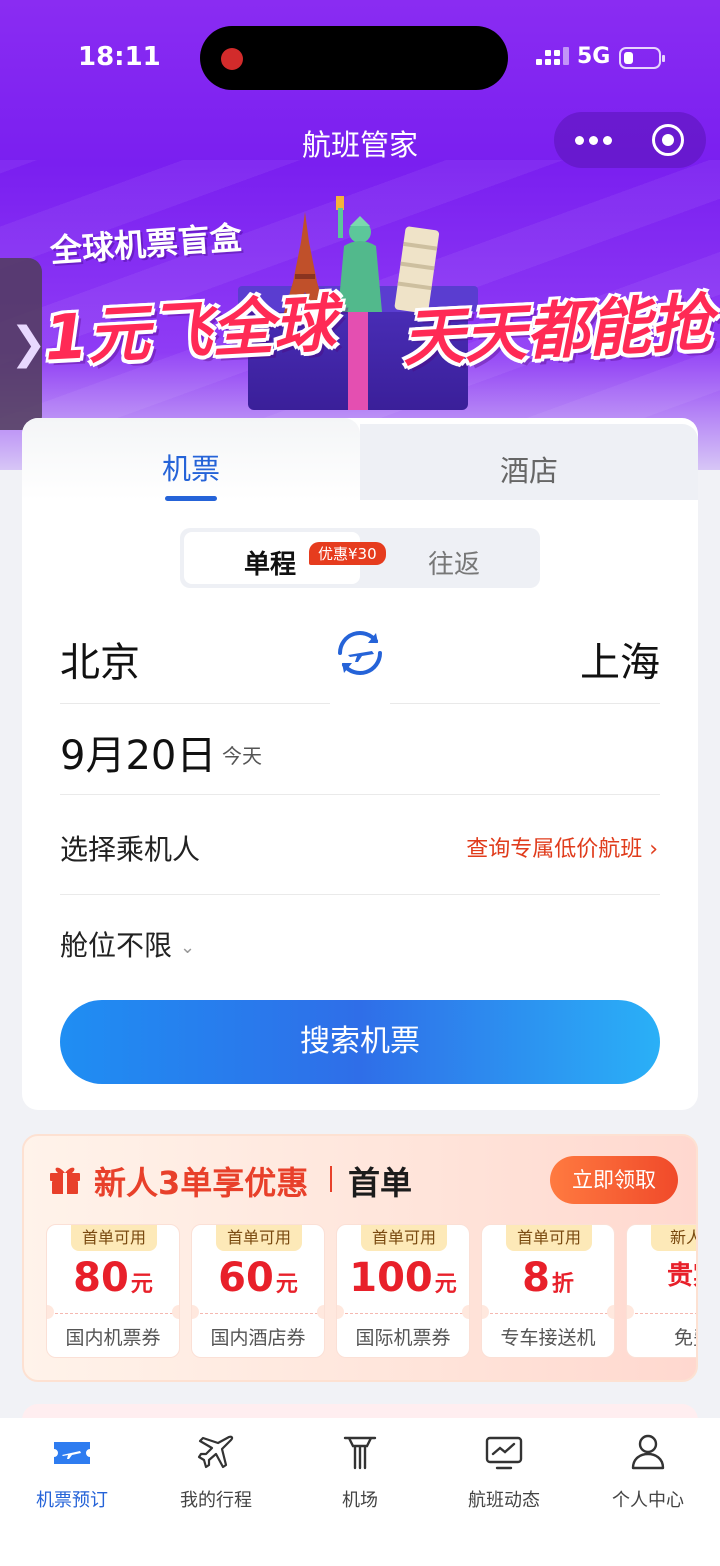 Image resolution: width=720 pixels, height=1566 pixels. What do you see at coordinates (595, 141) in the screenshot?
I see `more-icon` at bounding box center [595, 141].